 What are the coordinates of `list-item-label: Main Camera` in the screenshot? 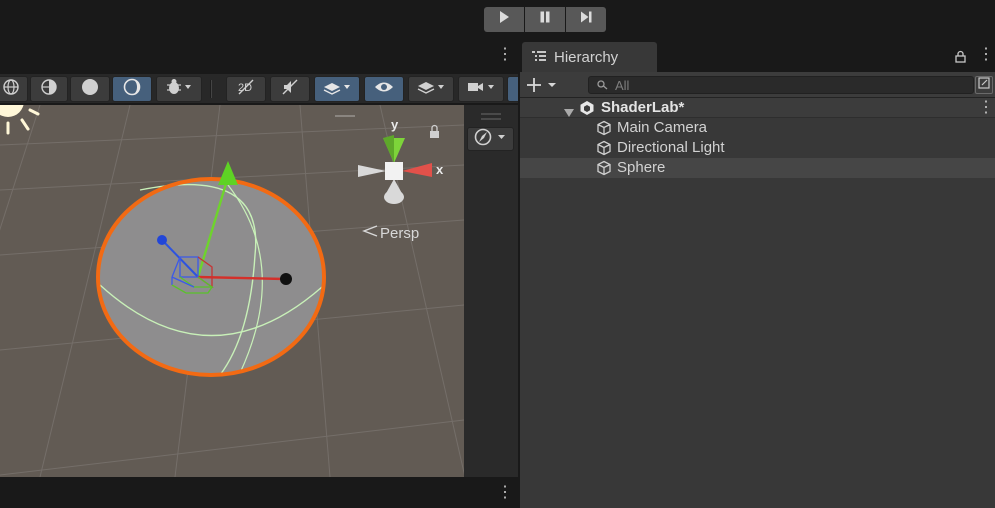 It's located at (662, 127).